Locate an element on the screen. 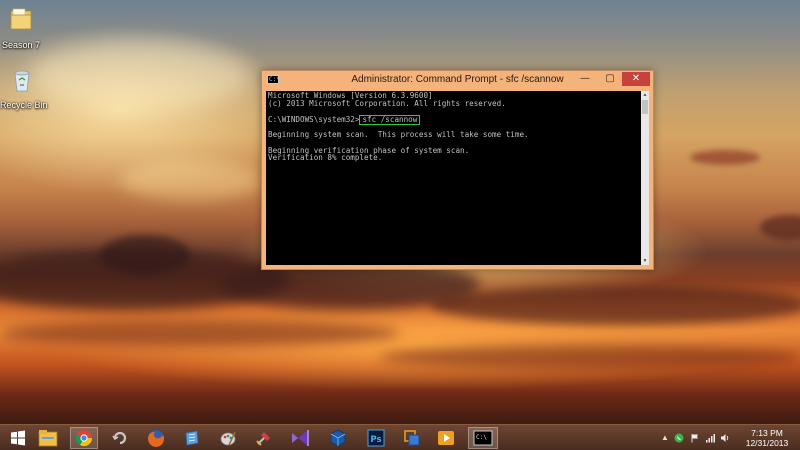  taskbar-visual-studio is located at coordinates (300, 438).